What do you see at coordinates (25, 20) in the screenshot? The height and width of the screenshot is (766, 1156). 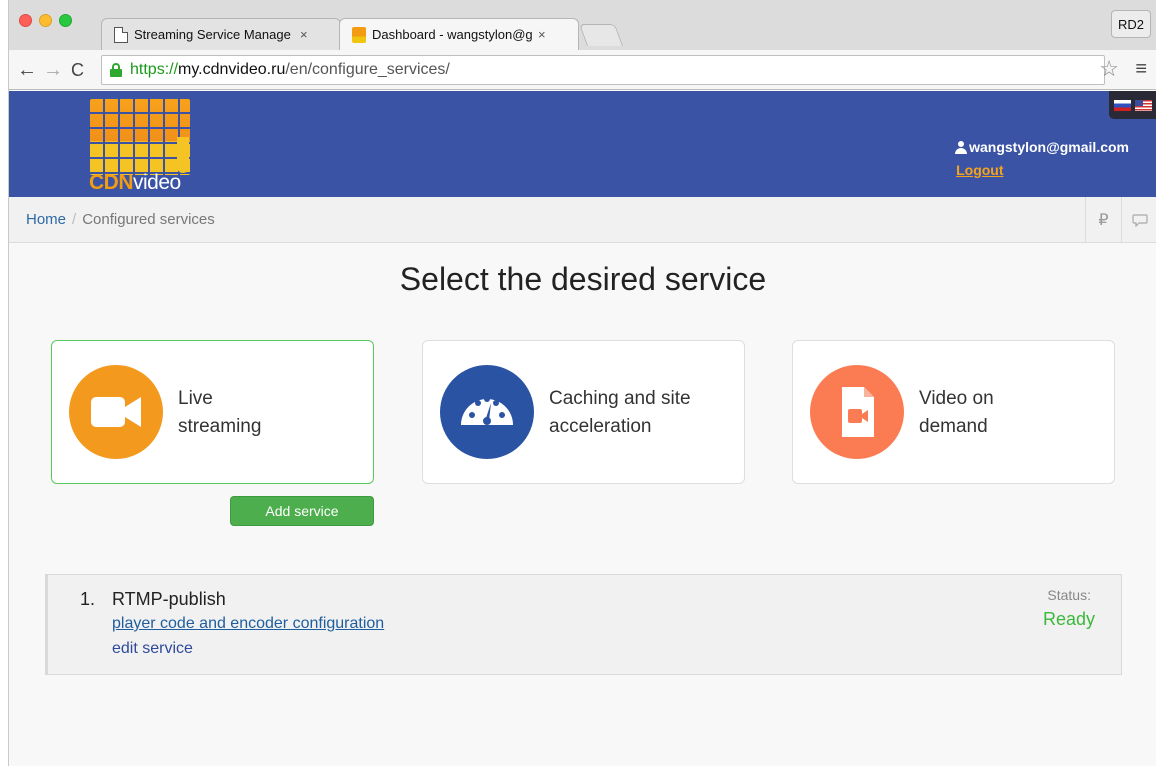 I see `window-close-button` at bounding box center [25, 20].